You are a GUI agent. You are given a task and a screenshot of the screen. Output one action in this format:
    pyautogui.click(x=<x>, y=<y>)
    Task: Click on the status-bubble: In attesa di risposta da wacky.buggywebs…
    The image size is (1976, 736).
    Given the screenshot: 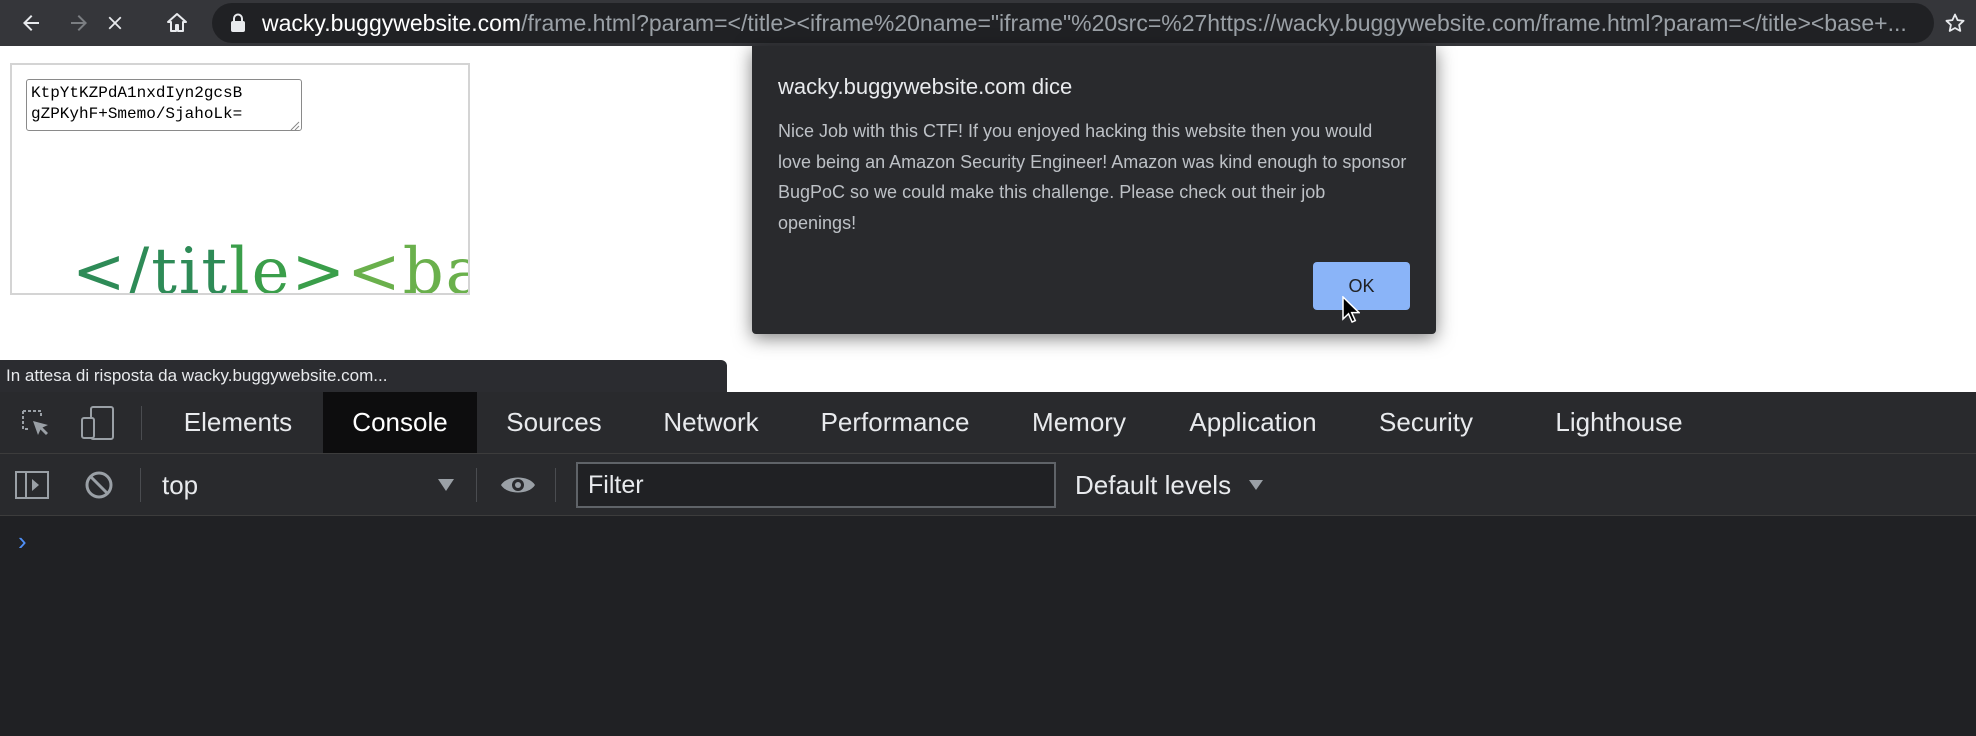 What is the action you would take?
    pyautogui.click(x=363, y=376)
    